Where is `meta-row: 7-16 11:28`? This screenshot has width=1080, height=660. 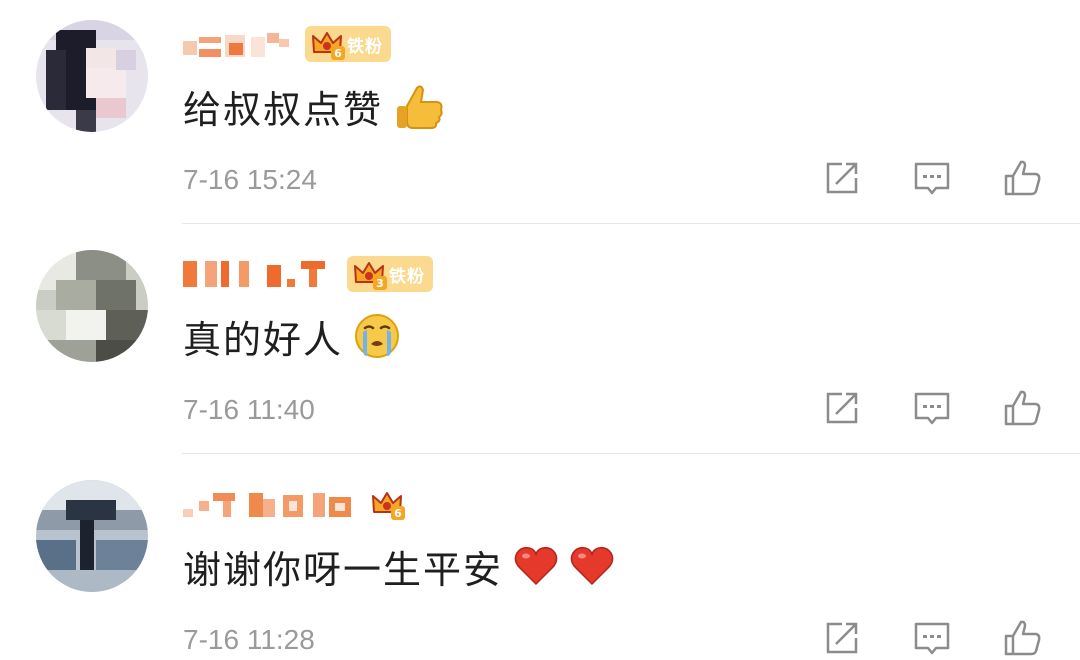 meta-row: 7-16 11:28 is located at coordinates (249, 640).